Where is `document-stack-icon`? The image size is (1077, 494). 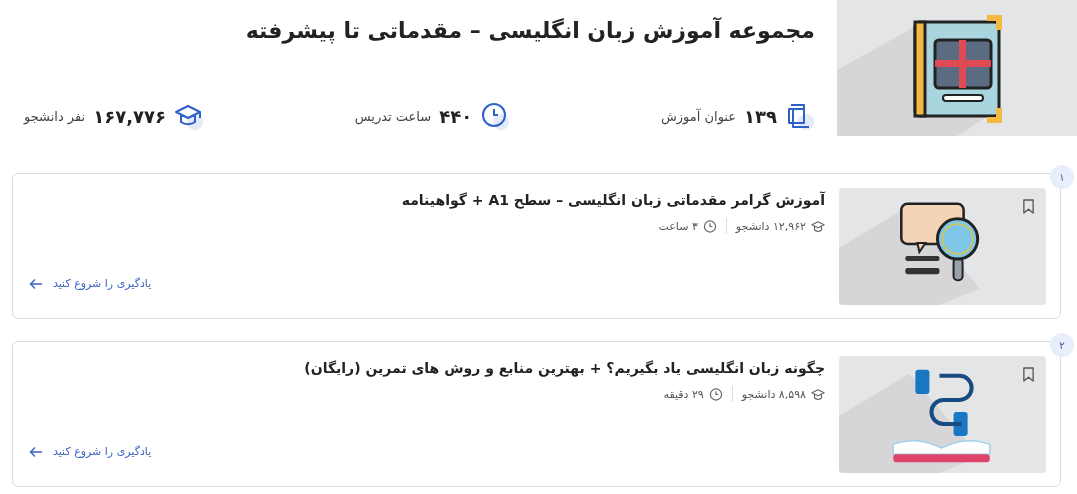
document-stack-icon is located at coordinates (800, 116).